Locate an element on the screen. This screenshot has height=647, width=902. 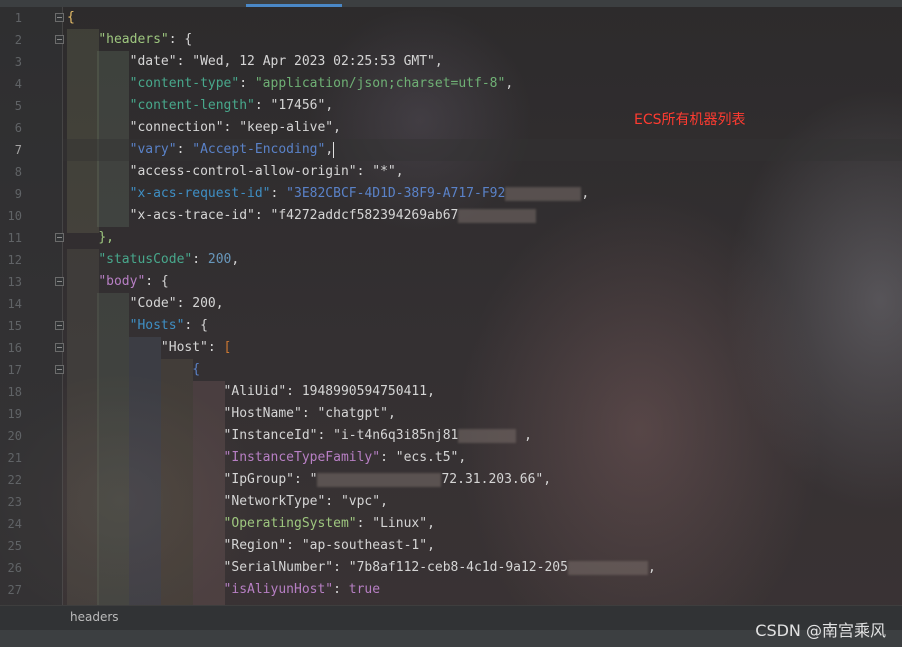
line-number: 8 is located at coordinates (18, 172).